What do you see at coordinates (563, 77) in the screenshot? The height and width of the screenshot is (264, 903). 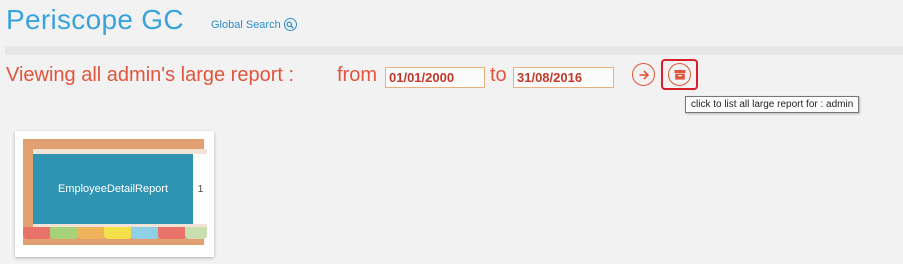 I see `to-date-input` at bounding box center [563, 77].